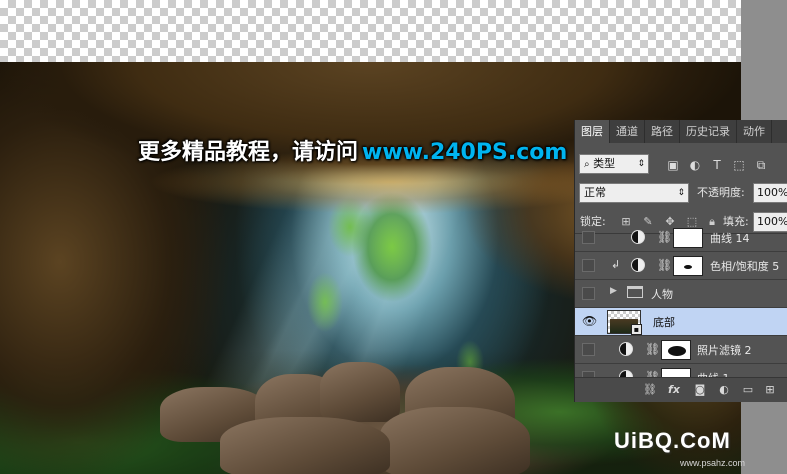 This screenshot has height=474, width=787. Describe the element at coordinates (754, 131) in the screenshot. I see `tab-actions: 动作` at that location.